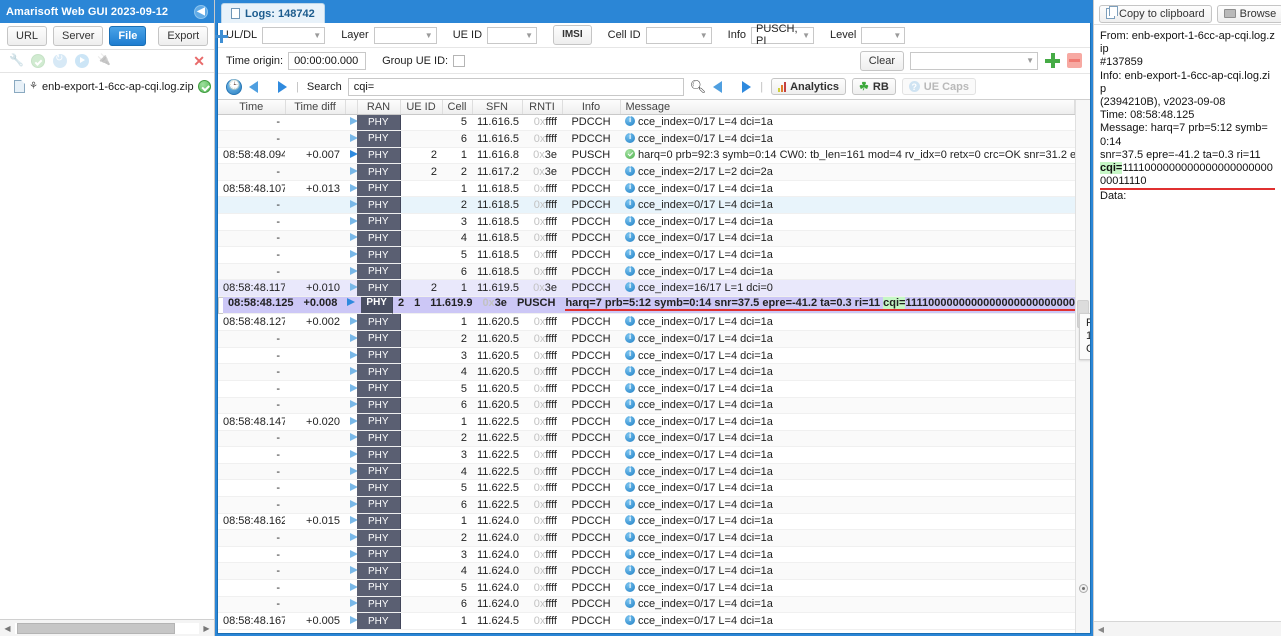 The image size is (1281, 636). I want to click on scroll-right-icon: ▶, so click(206, 628).